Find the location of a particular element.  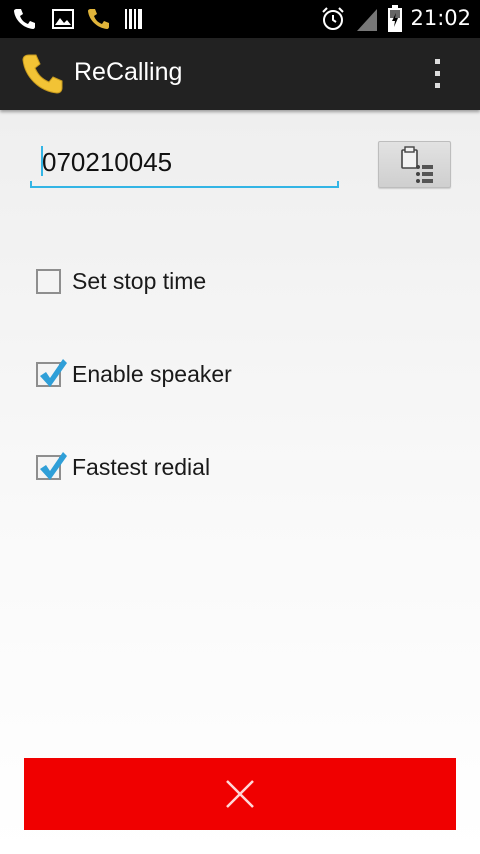

app-title: ReCalling is located at coordinates (128, 72).